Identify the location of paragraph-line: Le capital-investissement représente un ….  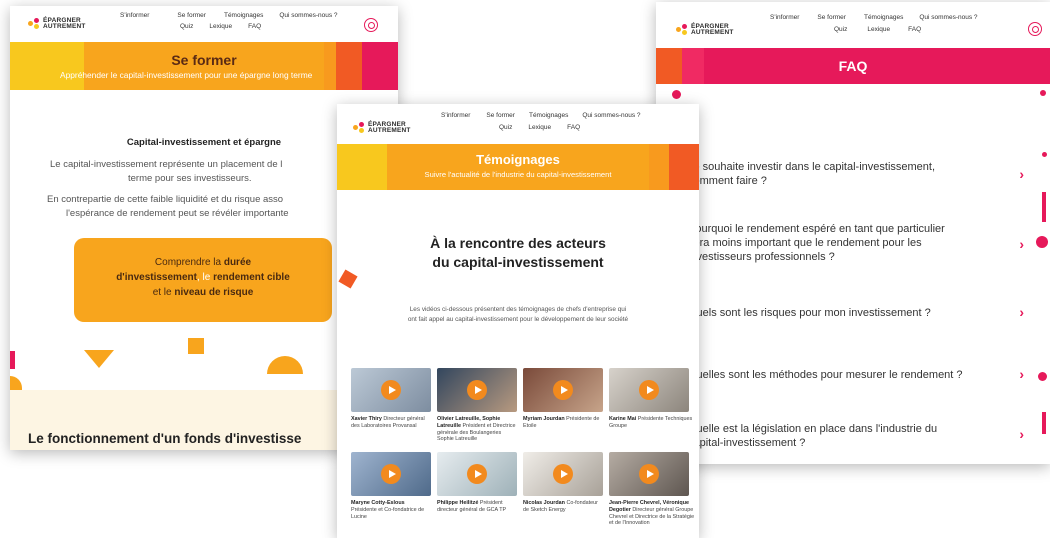
(166, 164).